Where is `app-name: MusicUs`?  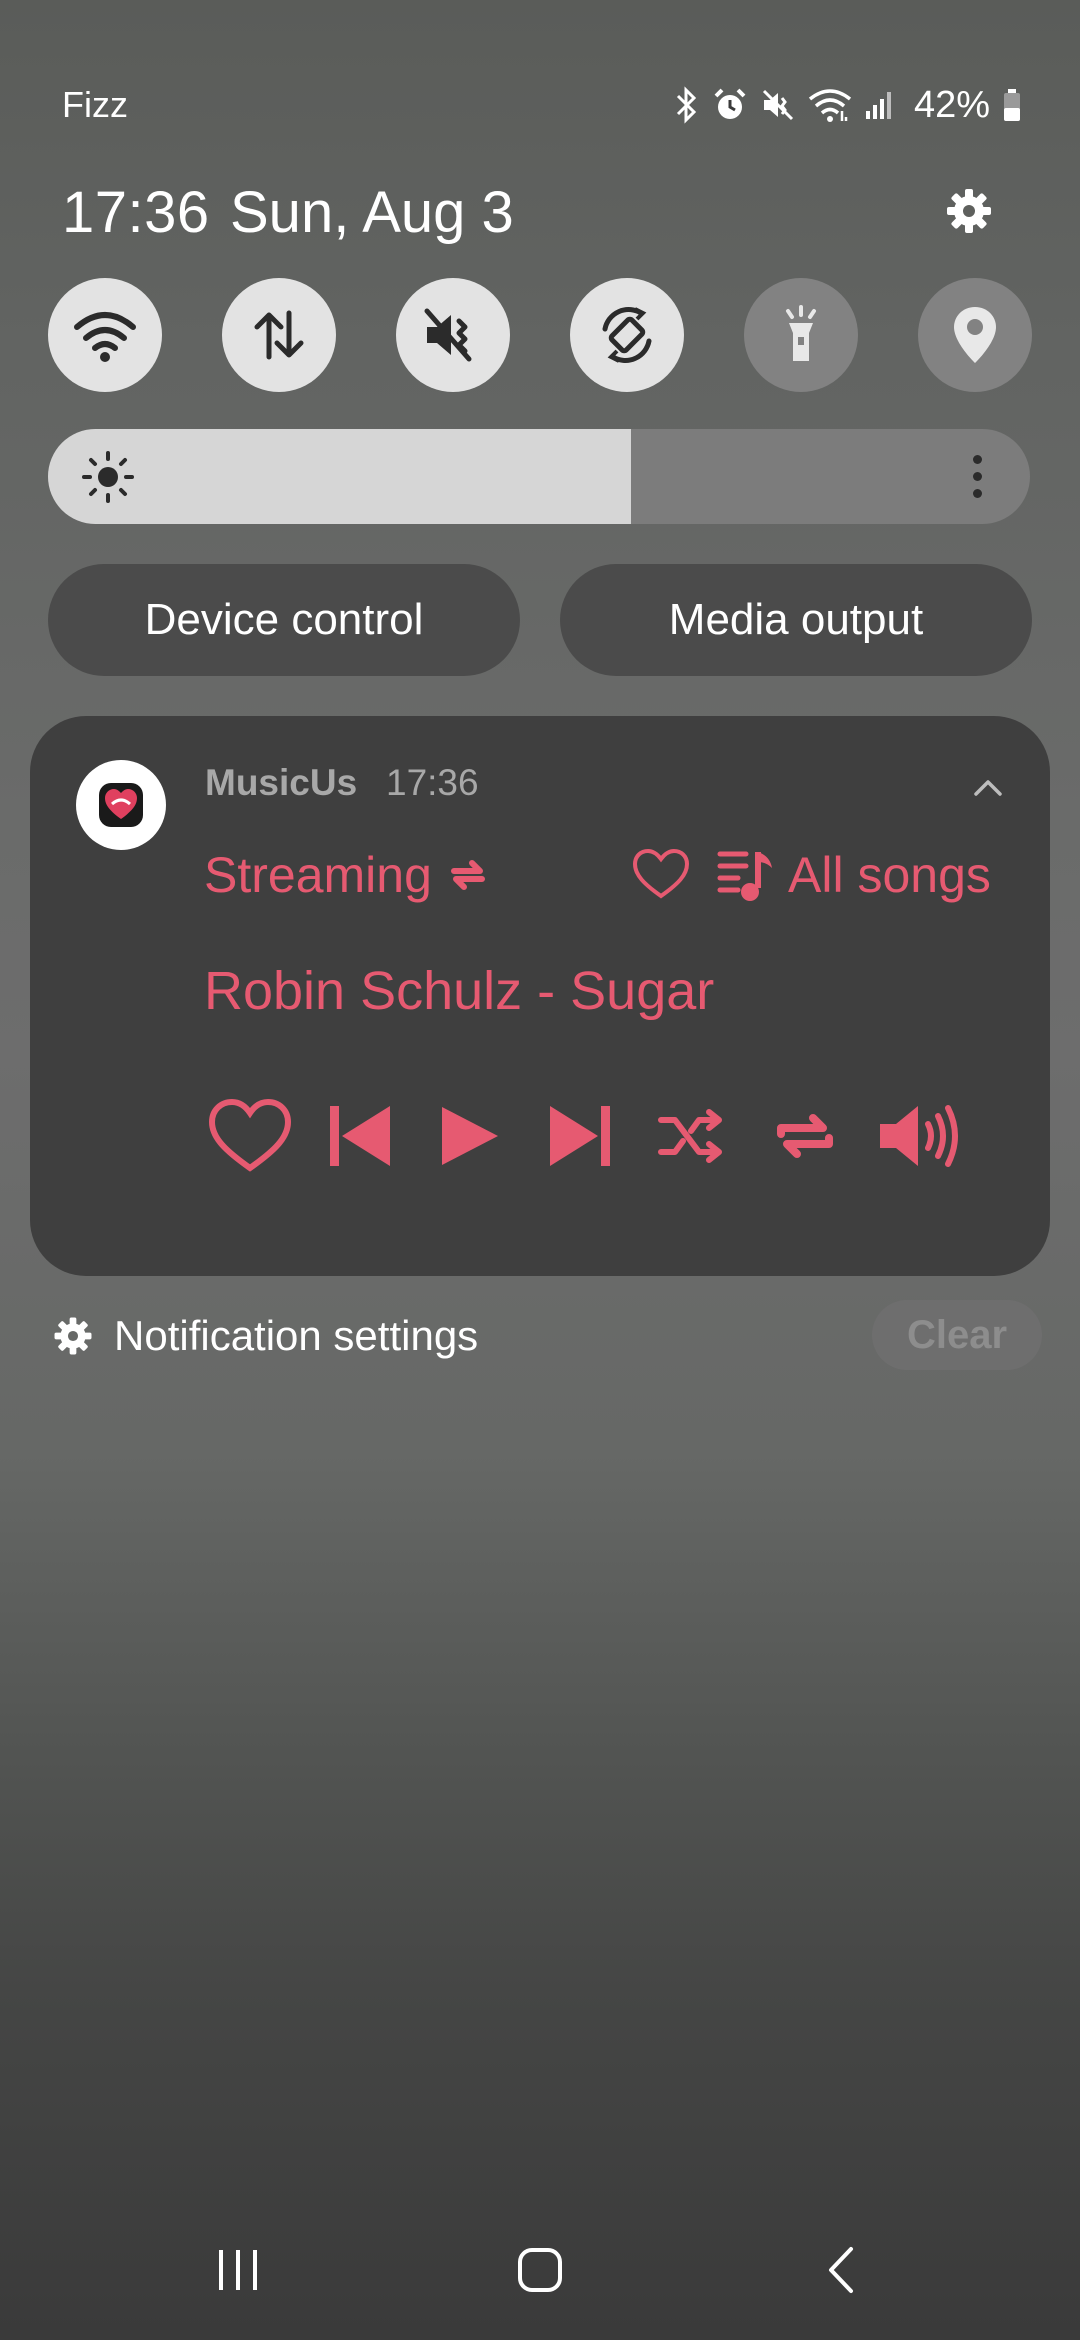 app-name: MusicUs is located at coordinates (281, 782).